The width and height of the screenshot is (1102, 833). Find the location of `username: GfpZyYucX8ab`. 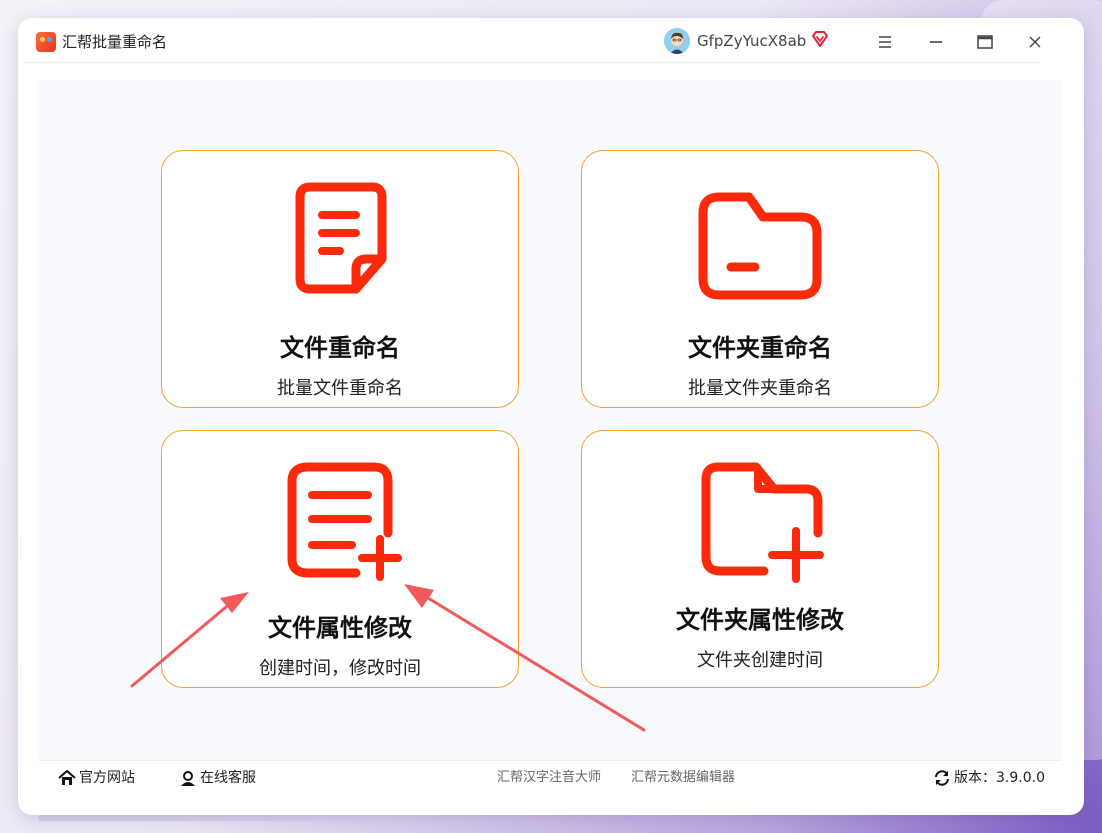

username: GfpZyYucX8ab is located at coordinates (751, 41).